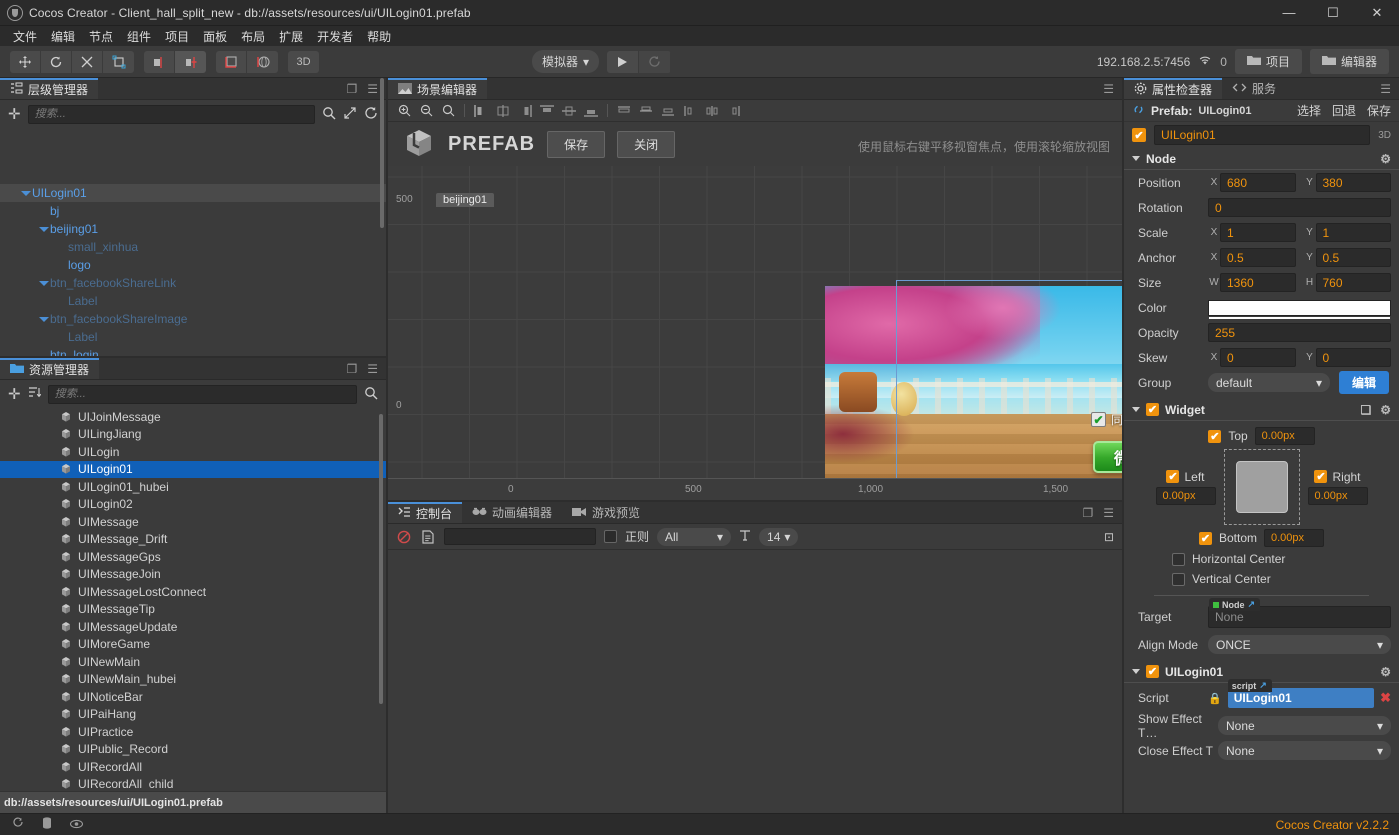 The height and width of the screenshot is (835, 1399). I want to click on asset-list-item: UIMessage_Drift, so click(193, 540).